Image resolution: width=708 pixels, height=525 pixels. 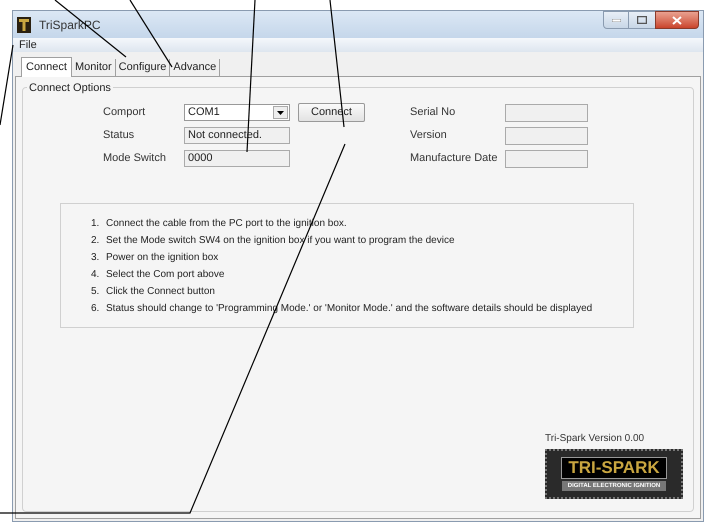 What do you see at coordinates (95, 257) in the screenshot?
I see `step-number: 3.` at bounding box center [95, 257].